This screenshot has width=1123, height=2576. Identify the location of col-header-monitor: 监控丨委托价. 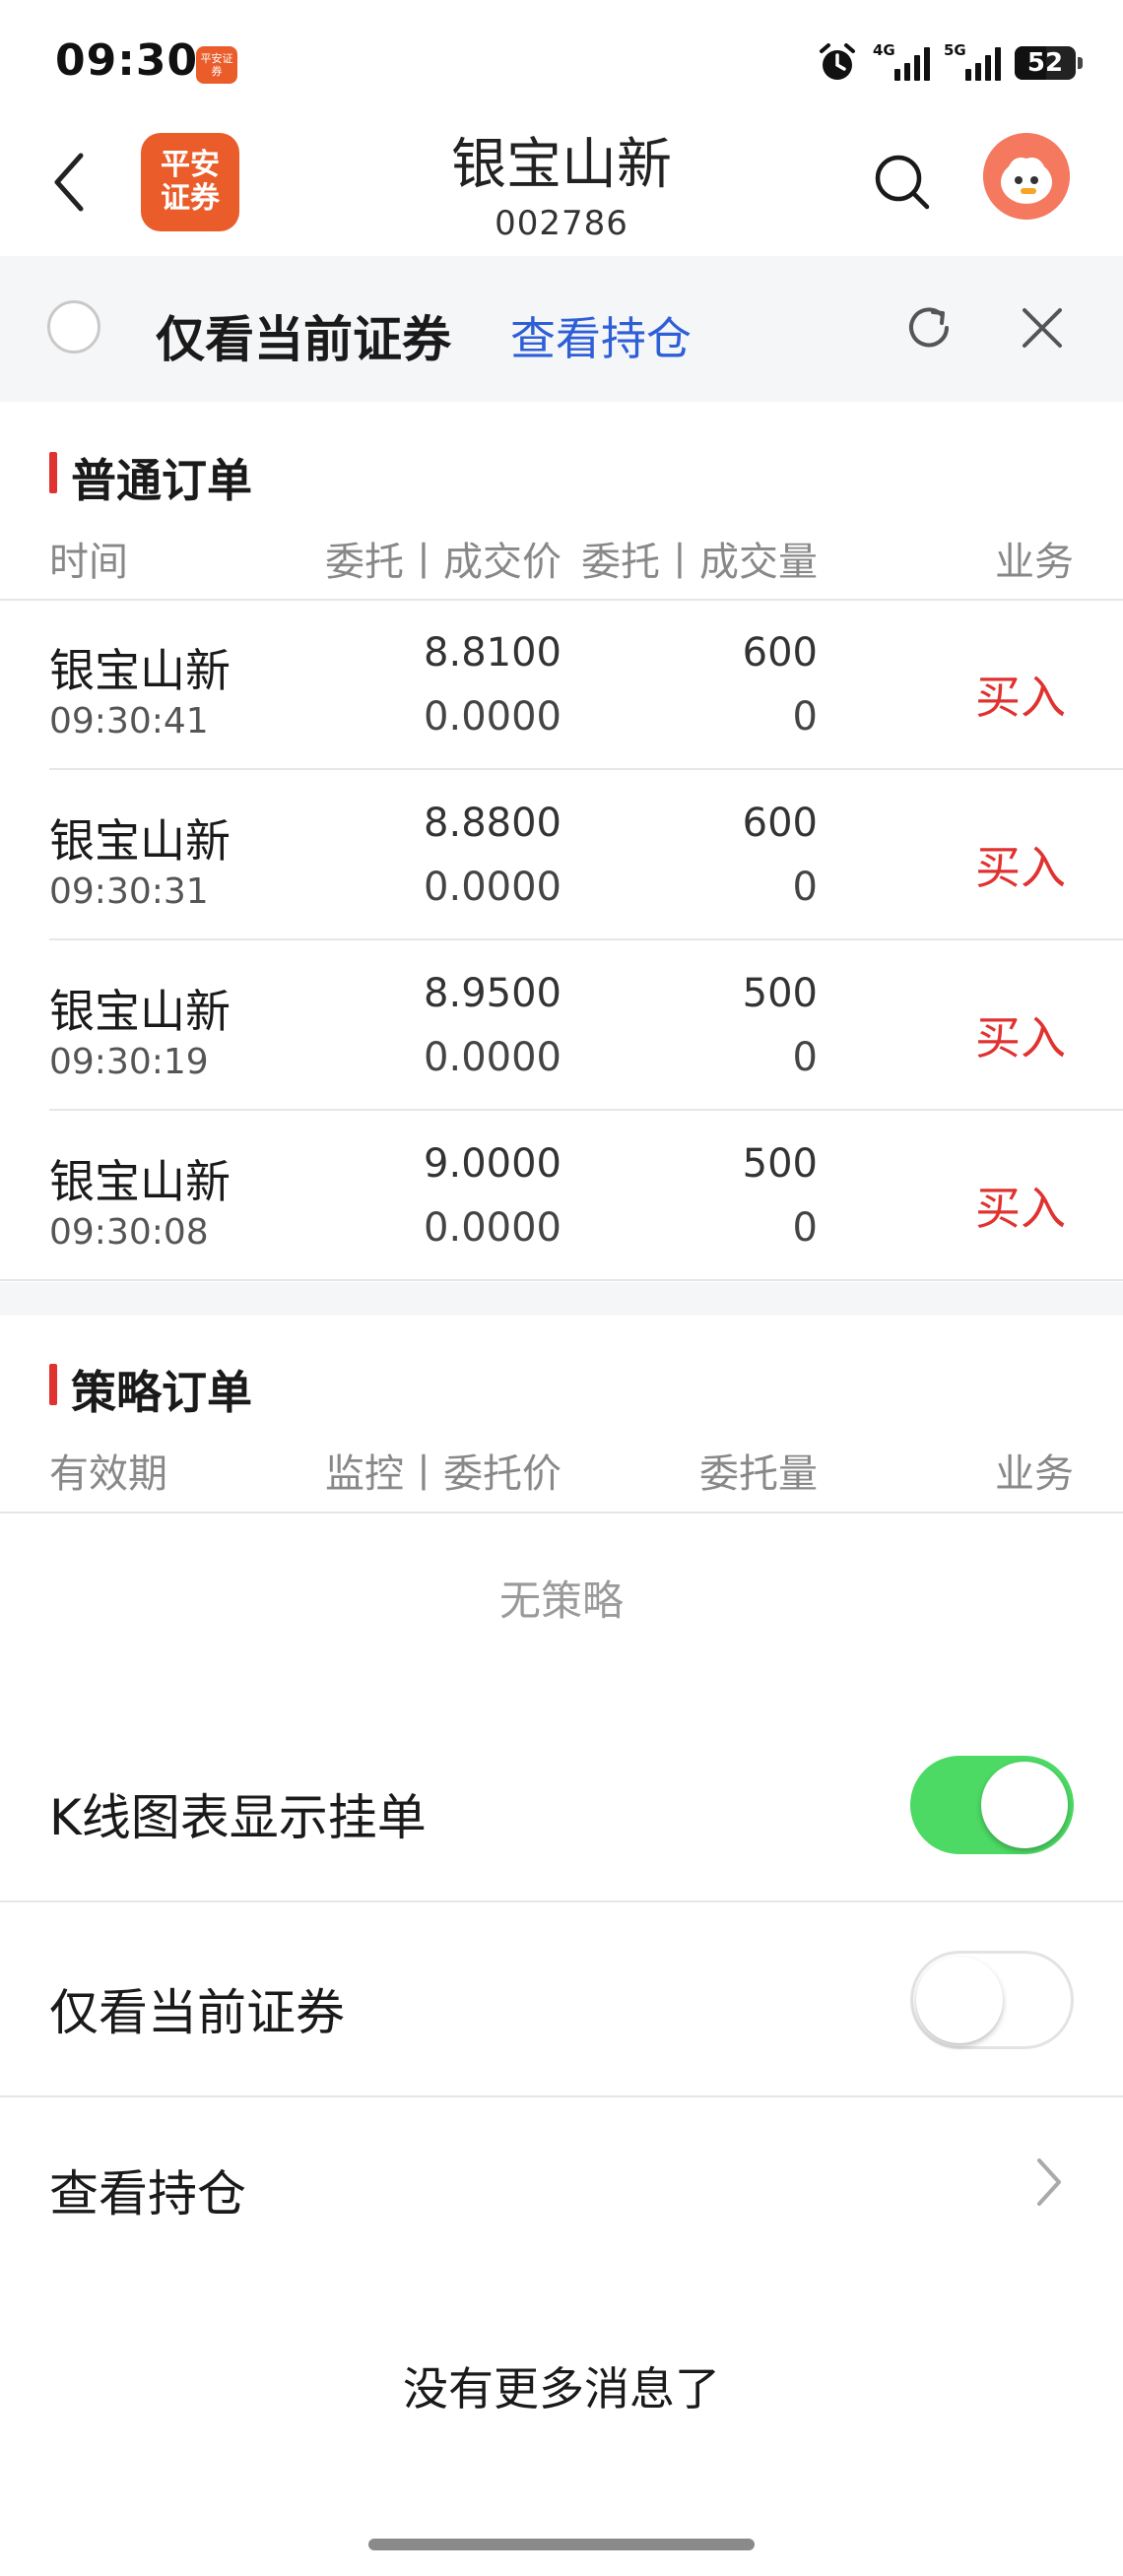
(443, 1474).